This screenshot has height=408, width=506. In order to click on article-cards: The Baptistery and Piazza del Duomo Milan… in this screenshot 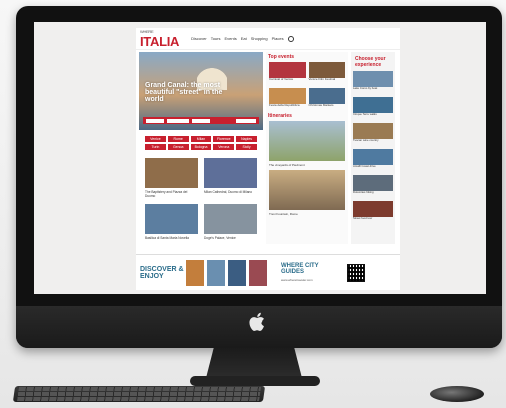, I will do `click(201, 201)`.